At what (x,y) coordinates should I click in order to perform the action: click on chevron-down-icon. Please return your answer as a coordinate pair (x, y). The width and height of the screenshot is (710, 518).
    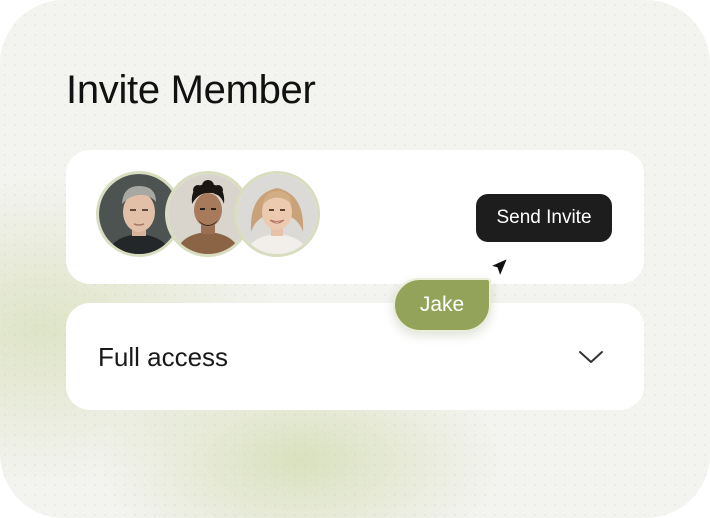
    Looking at the image, I should click on (591, 357).